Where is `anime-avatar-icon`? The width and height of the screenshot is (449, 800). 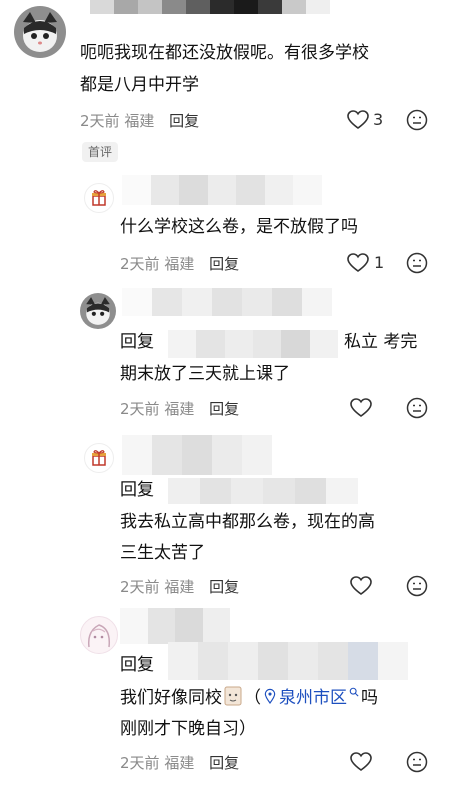 anime-avatar-icon is located at coordinates (99, 636).